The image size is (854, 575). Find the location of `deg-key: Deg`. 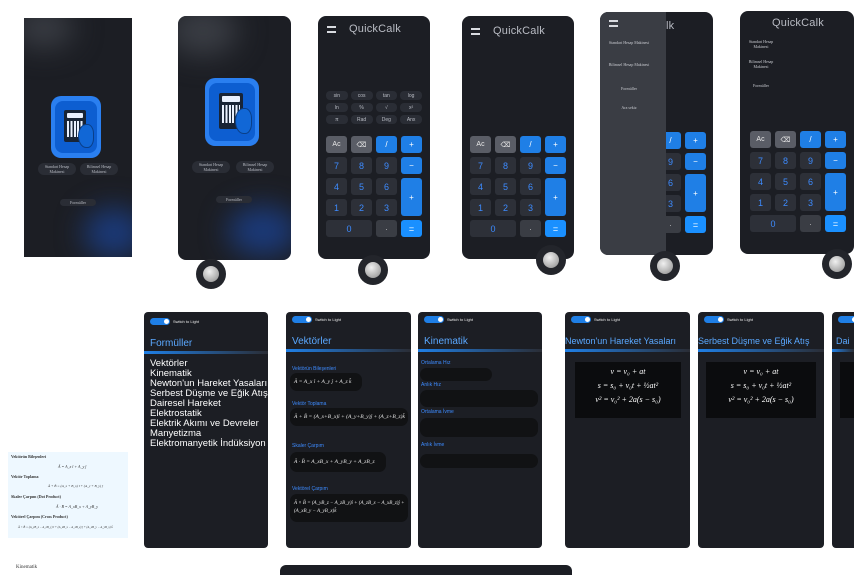

deg-key: Deg is located at coordinates (386, 119).